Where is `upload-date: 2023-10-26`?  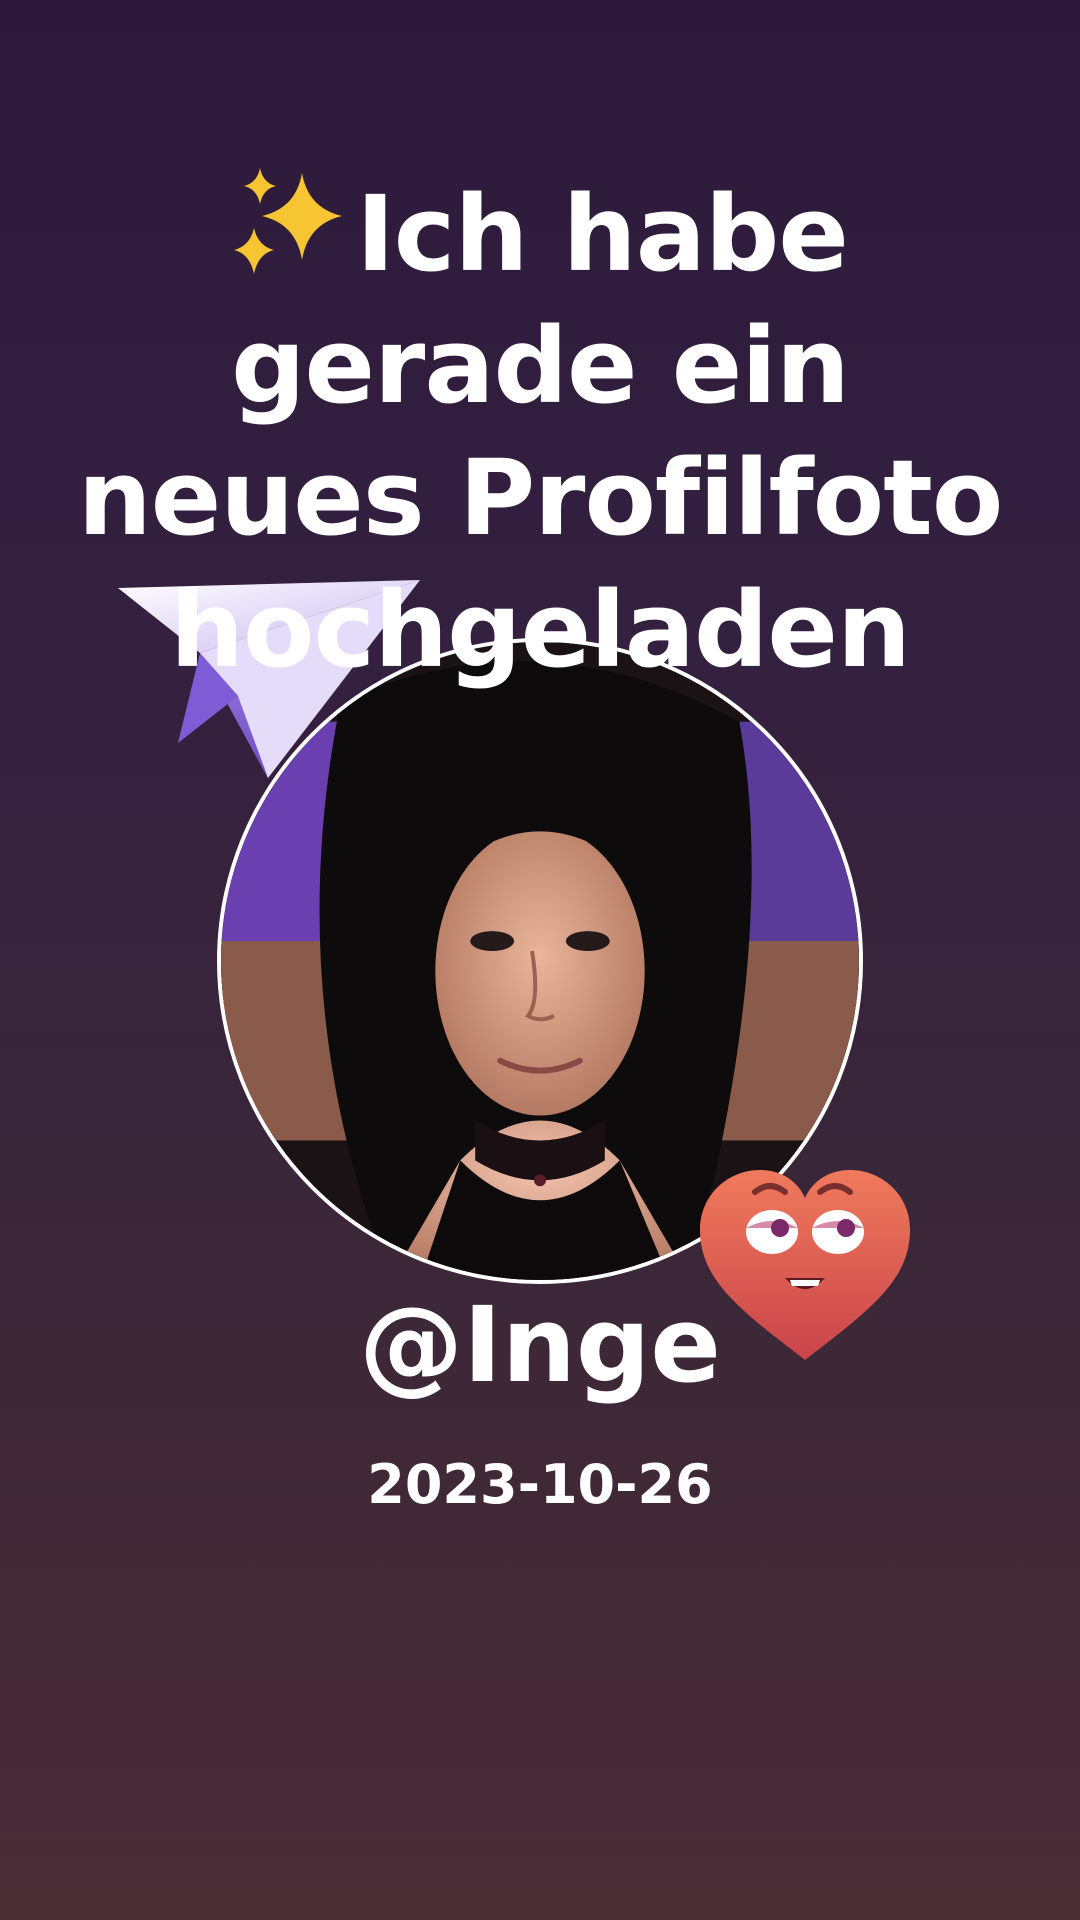 upload-date: 2023-10-26 is located at coordinates (540, 1484).